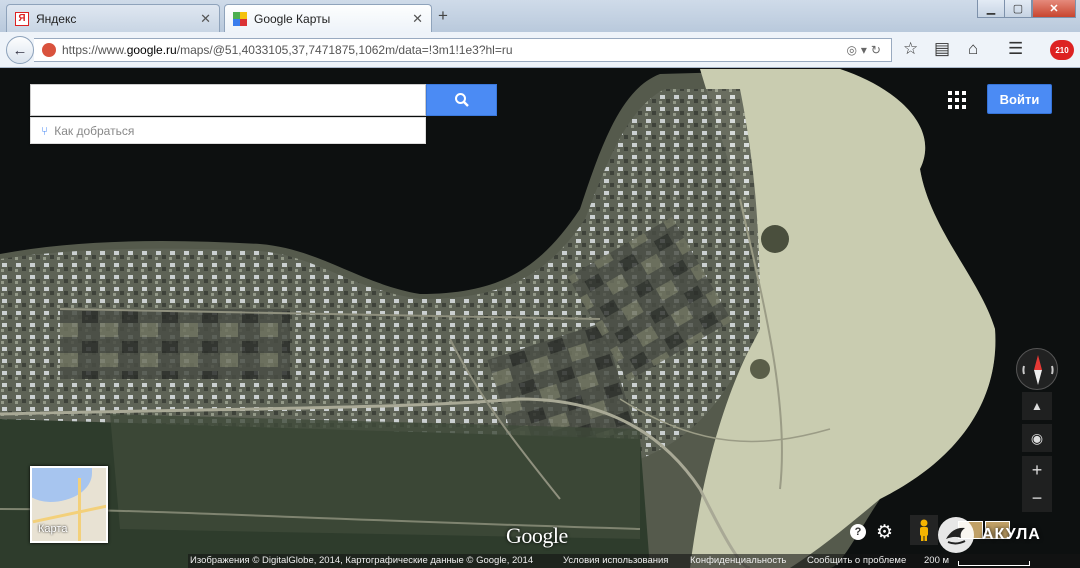  I want to click on maximize-button: ▢, so click(1018, 9).